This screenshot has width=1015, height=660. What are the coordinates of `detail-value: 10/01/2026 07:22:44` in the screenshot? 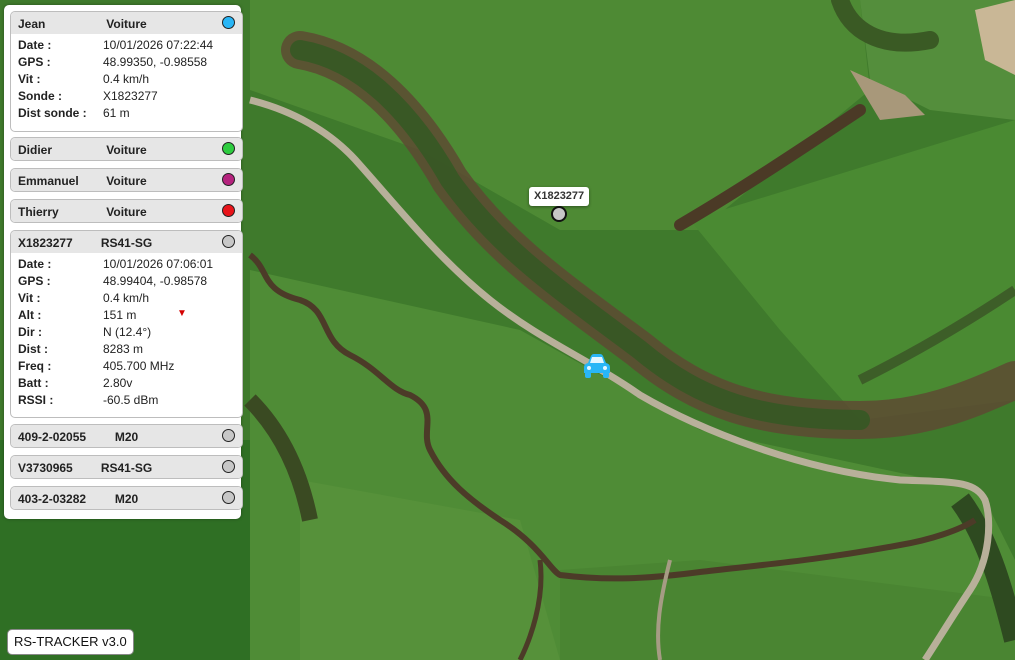 It's located at (158, 45).